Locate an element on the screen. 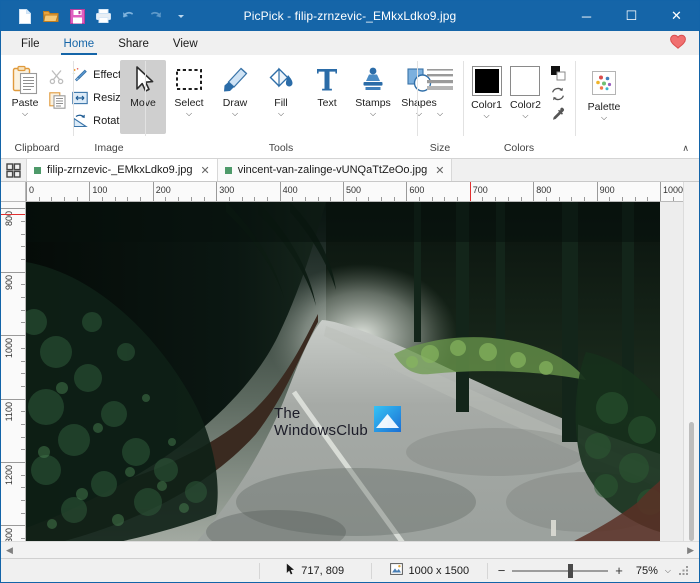 The width and height of the screenshot is (700, 583). color1-button: Color1 ⌵ is located at coordinates (486, 93).